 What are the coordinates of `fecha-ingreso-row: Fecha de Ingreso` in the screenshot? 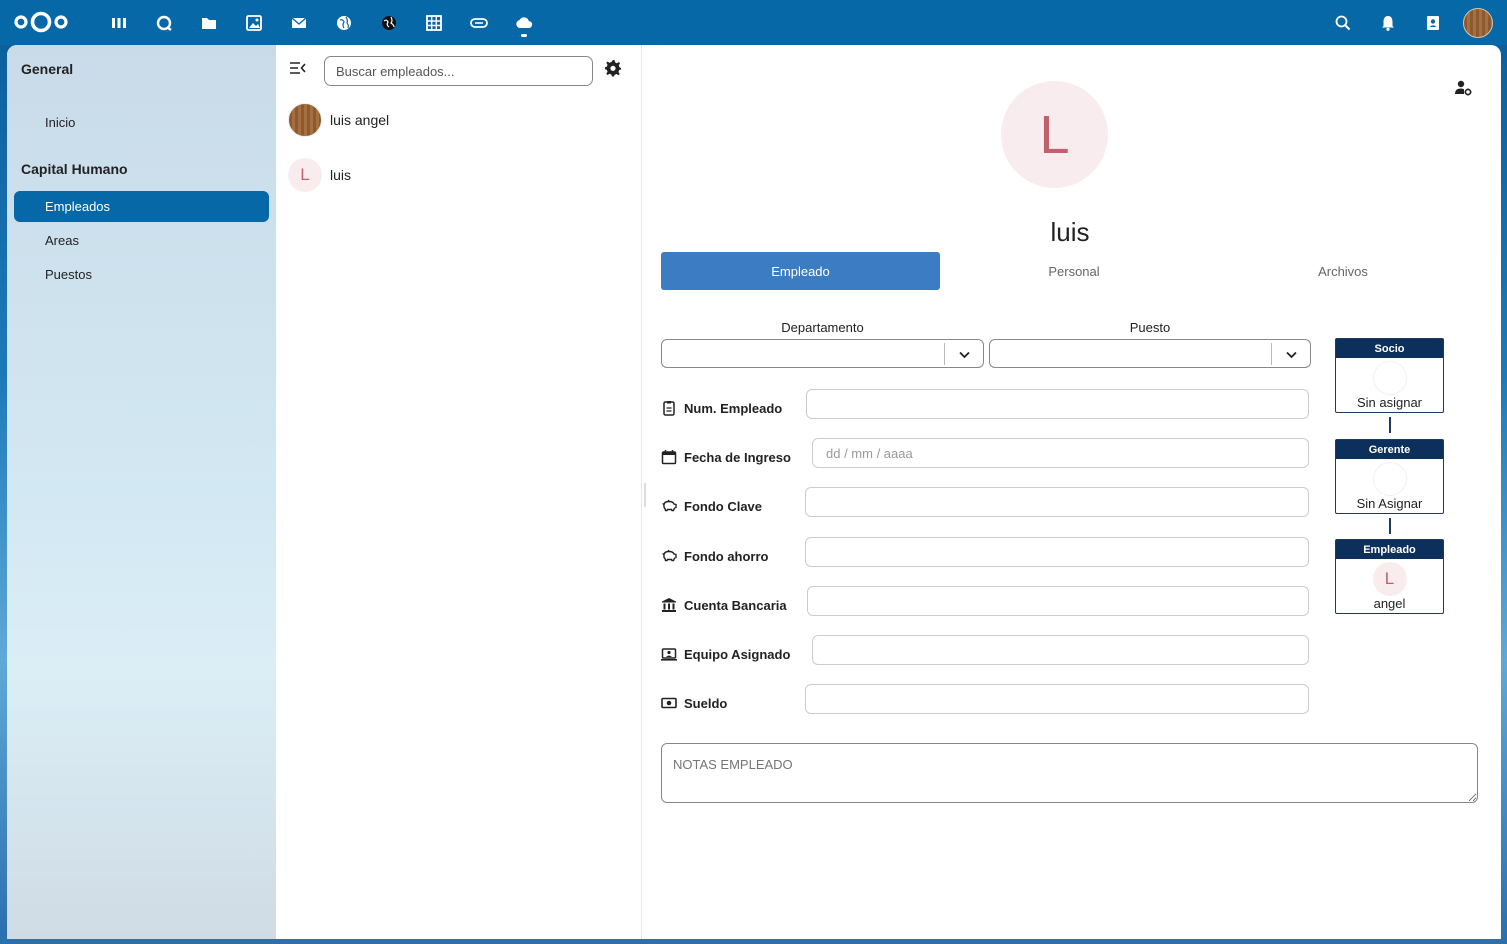 It's located at (726, 457).